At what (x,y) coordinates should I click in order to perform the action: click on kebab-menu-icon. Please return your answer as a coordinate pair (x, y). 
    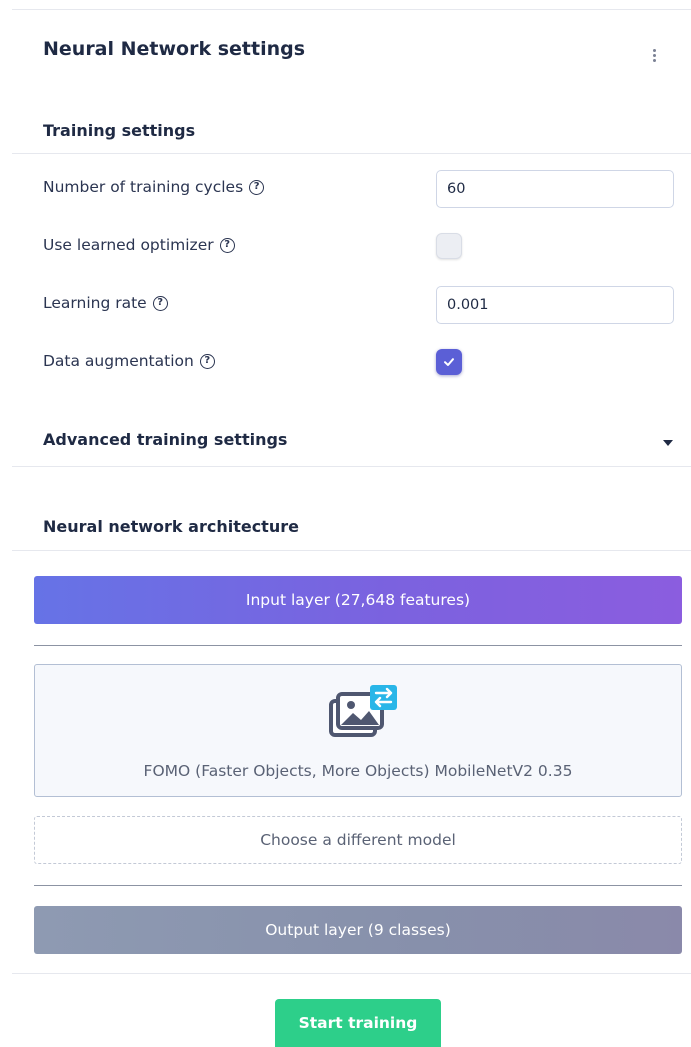
    Looking at the image, I should click on (654, 55).